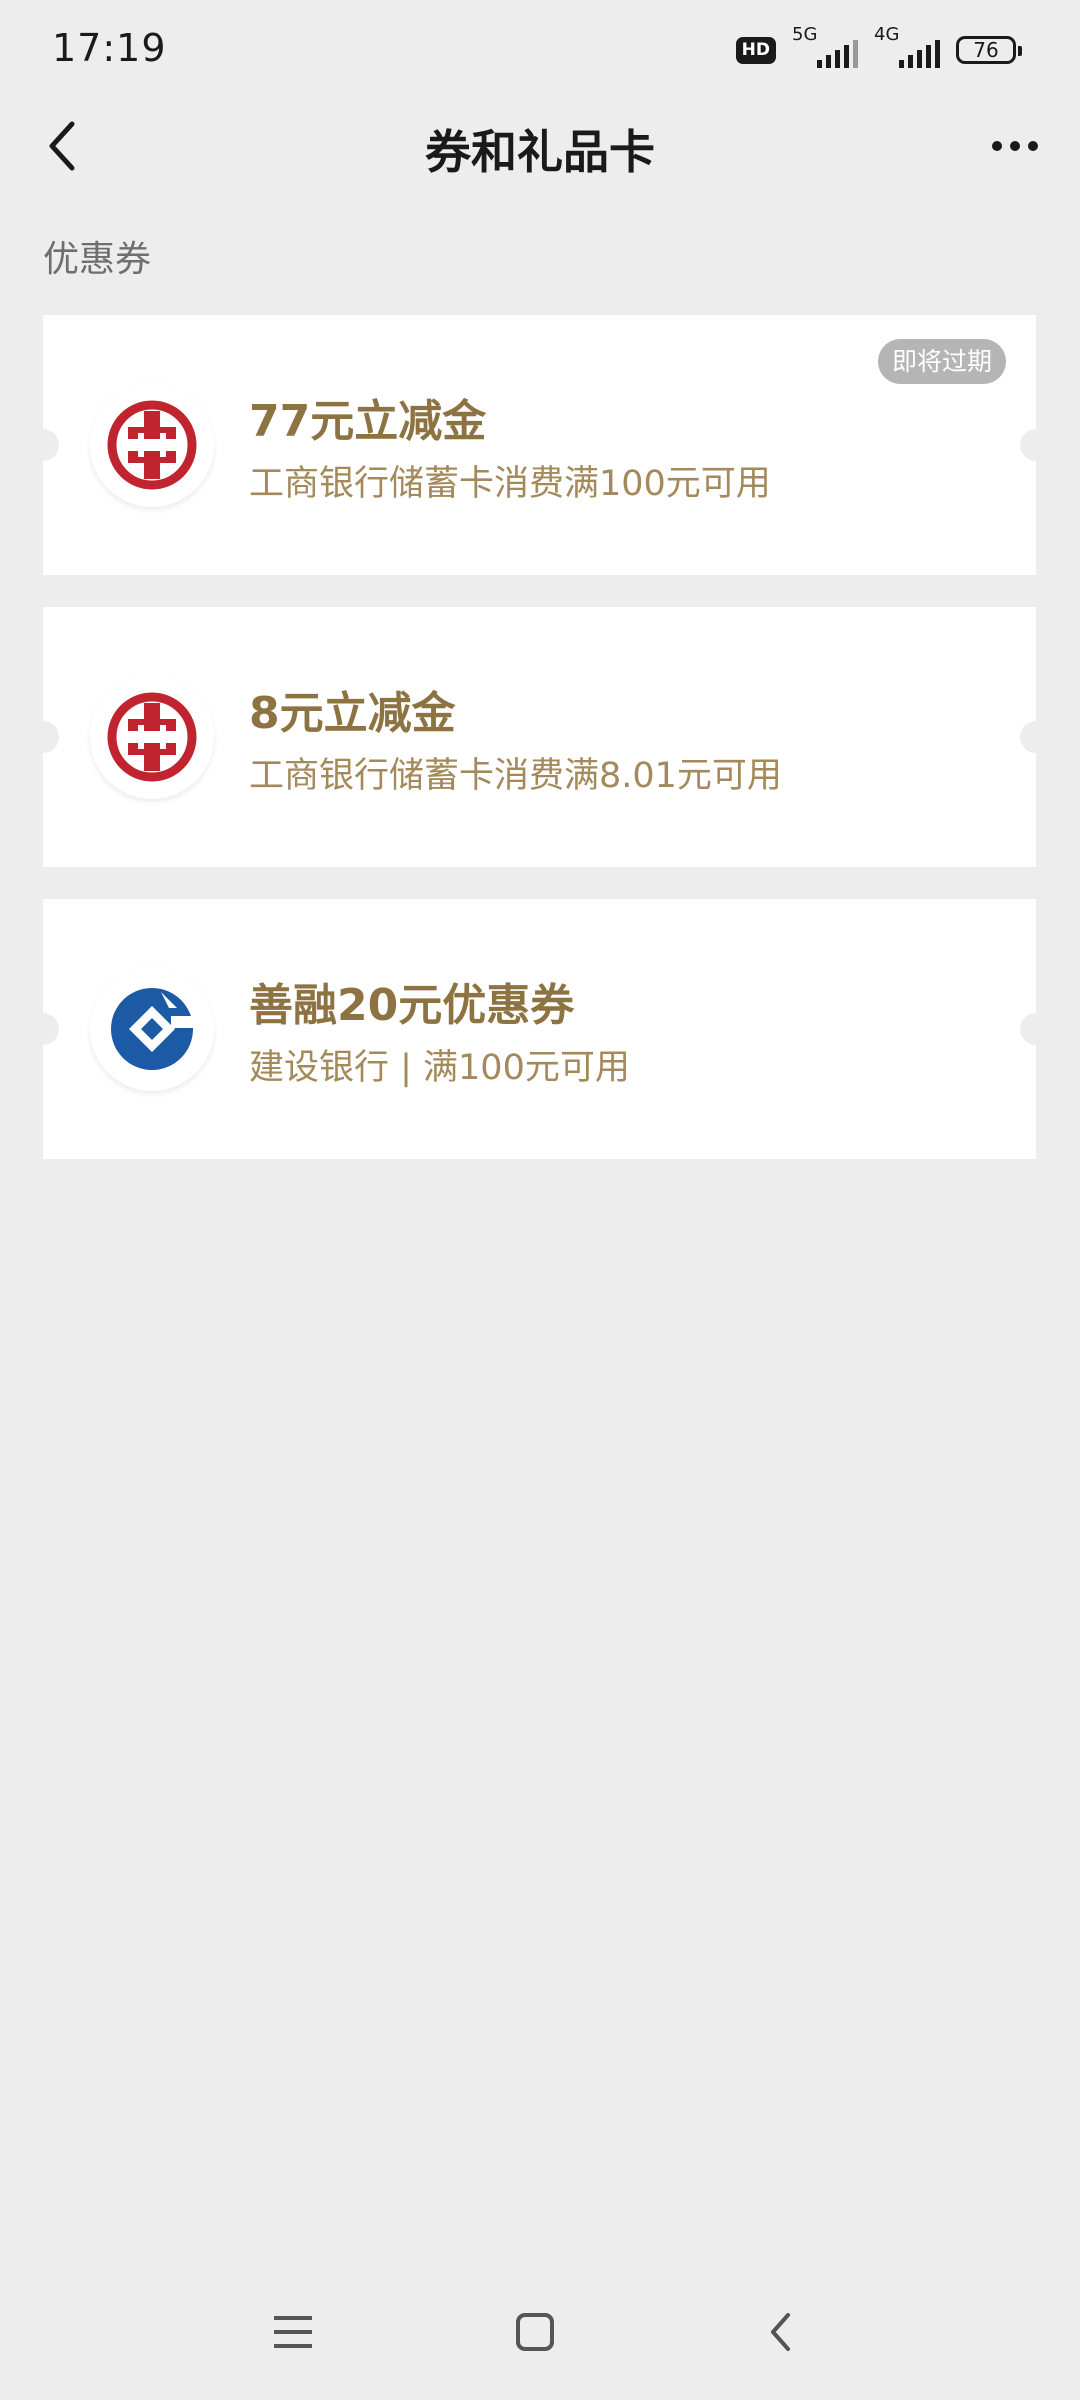  I want to click on coupon-title: 8元立减金, so click(352, 713).